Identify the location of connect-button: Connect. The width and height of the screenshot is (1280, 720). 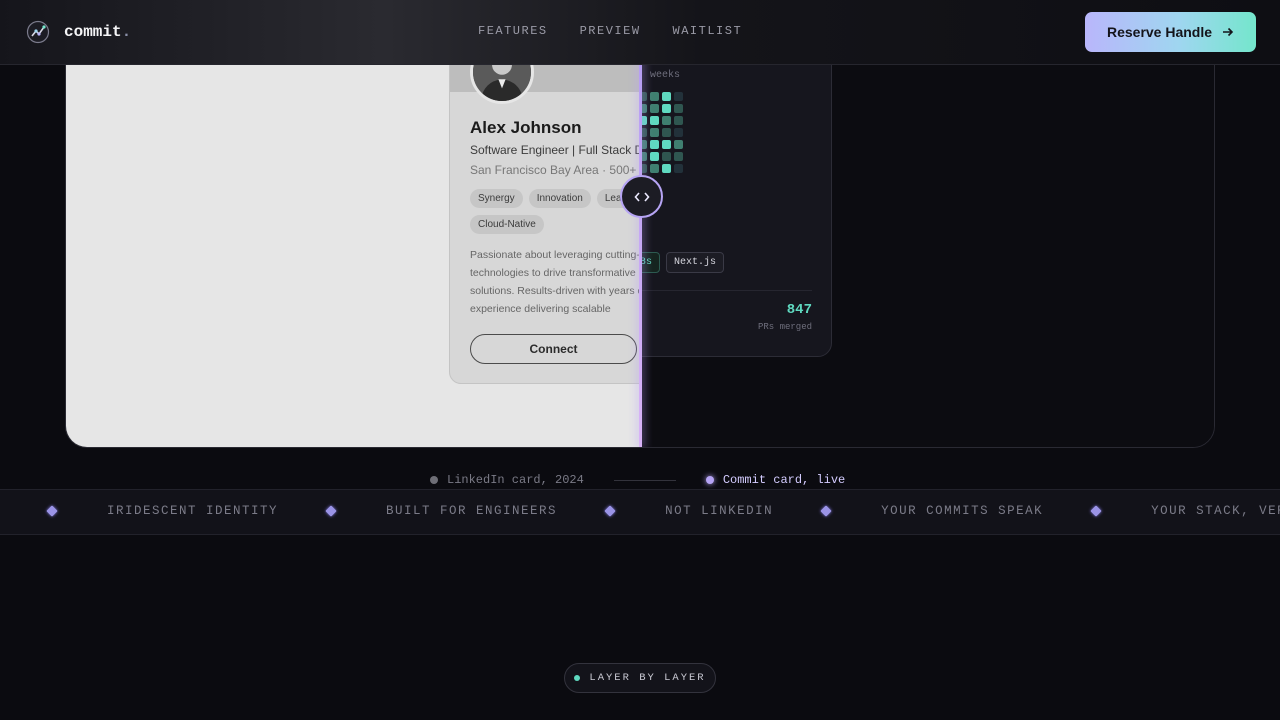
(553, 349).